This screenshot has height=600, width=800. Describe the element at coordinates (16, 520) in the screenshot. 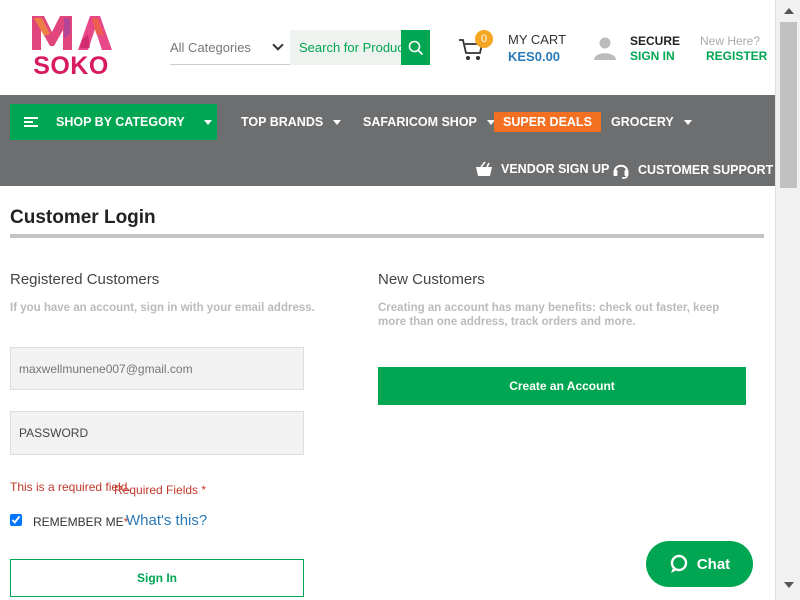

I see `remember-me-checkbox` at that location.